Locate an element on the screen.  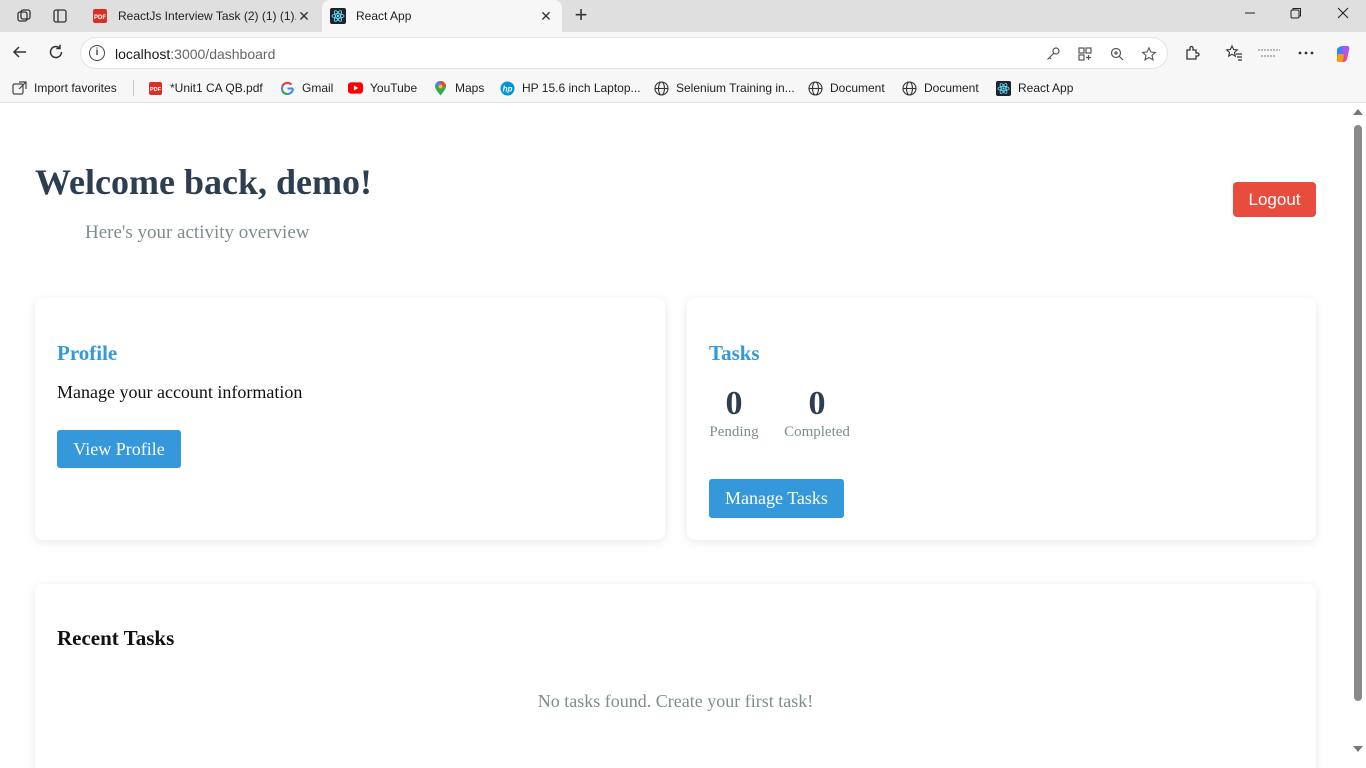
page-scrollbar is located at coordinates (1357, 435).